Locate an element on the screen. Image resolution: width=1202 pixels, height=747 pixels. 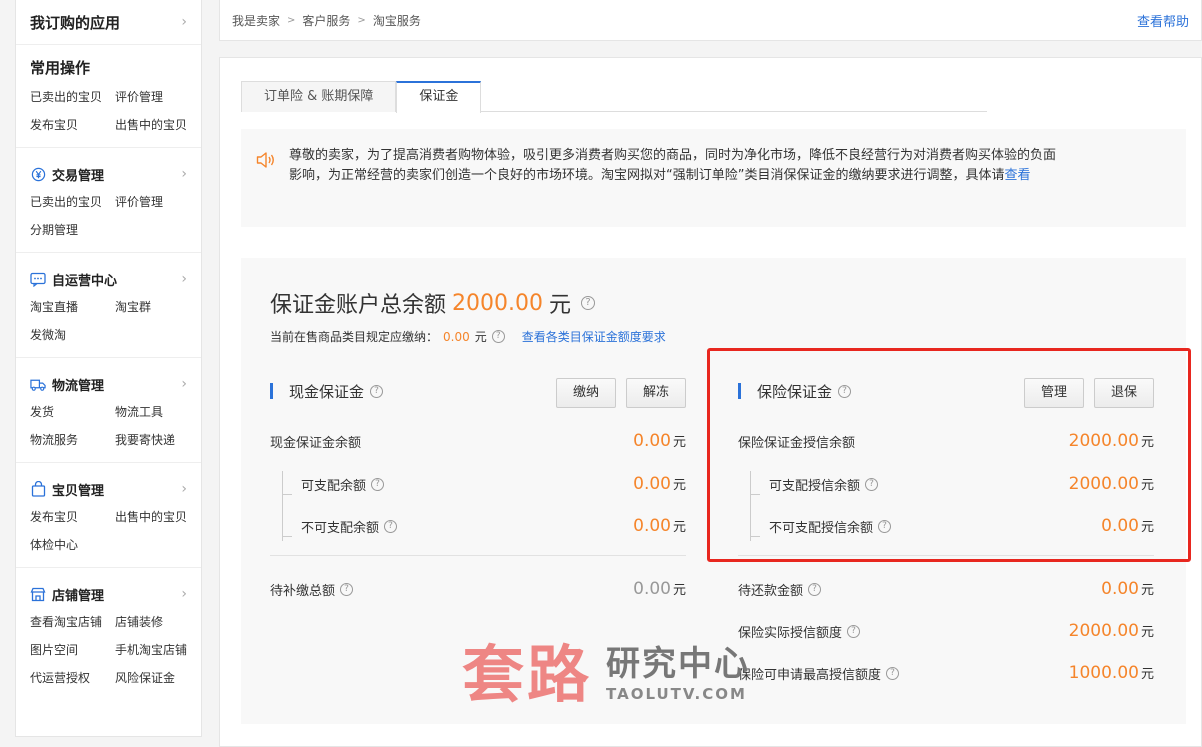
category-requirements-link: 查看各类目保证金额度要求 is located at coordinates (594, 336).